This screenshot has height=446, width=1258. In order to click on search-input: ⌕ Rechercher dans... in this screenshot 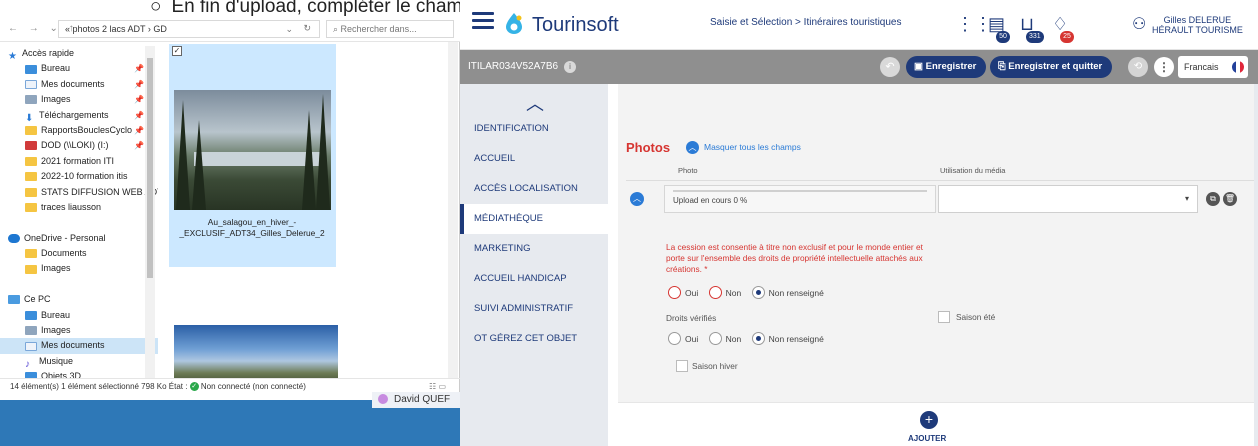, I will do `click(390, 29)`.